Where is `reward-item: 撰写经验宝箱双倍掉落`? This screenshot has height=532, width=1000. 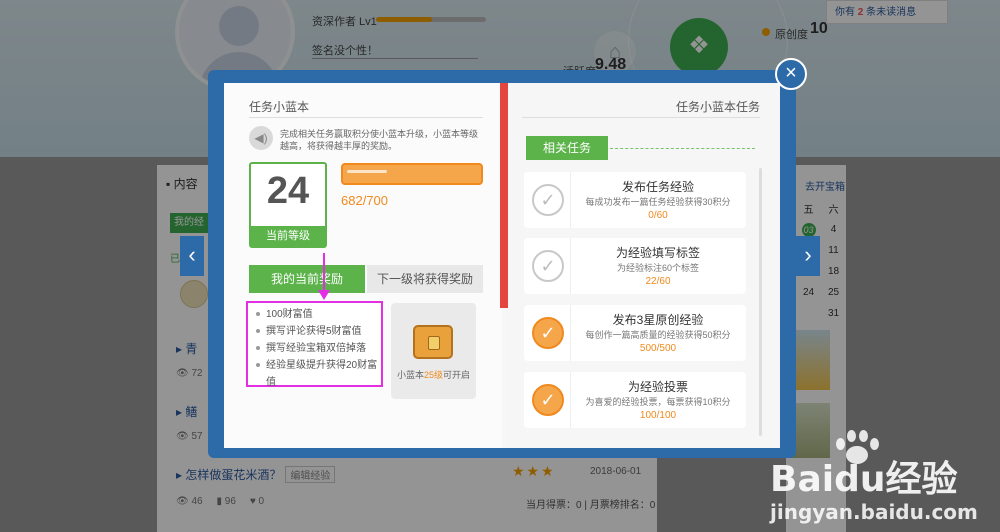
reward-item: 撰写经验宝箱双倍掉落 is located at coordinates (318, 348).